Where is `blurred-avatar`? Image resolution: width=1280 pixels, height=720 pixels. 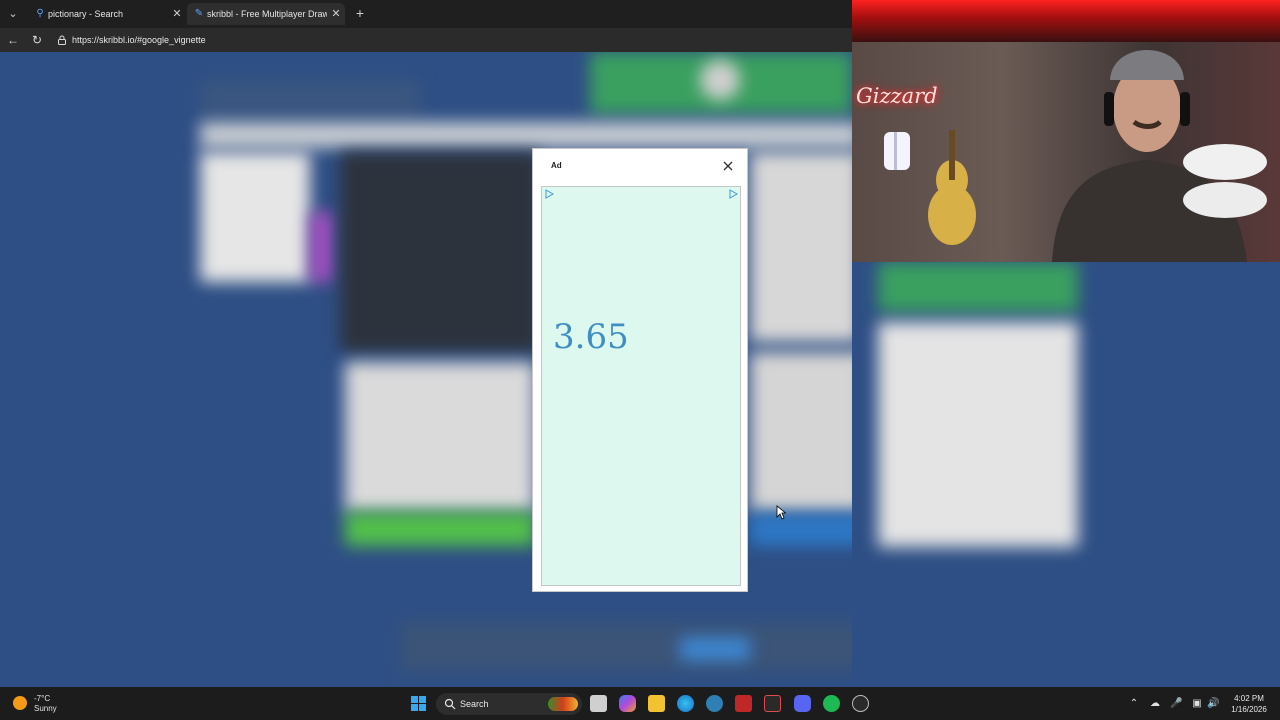
blurred-avatar is located at coordinates (720, 80).